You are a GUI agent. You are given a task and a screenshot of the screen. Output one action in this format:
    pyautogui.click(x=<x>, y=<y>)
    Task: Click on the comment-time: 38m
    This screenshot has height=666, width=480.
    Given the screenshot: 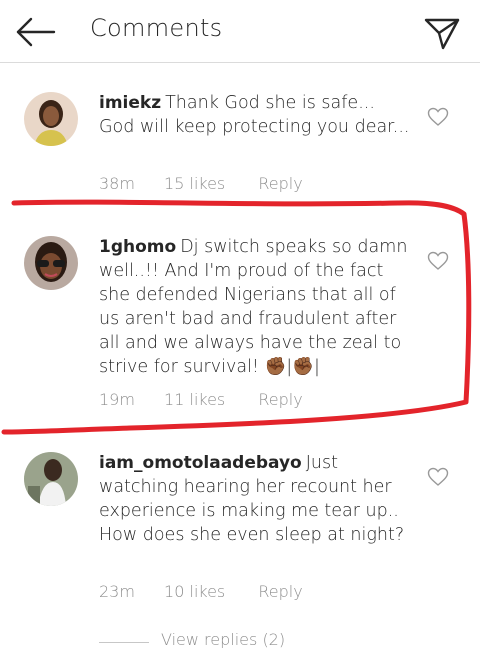 What is the action you would take?
    pyautogui.click(x=117, y=183)
    